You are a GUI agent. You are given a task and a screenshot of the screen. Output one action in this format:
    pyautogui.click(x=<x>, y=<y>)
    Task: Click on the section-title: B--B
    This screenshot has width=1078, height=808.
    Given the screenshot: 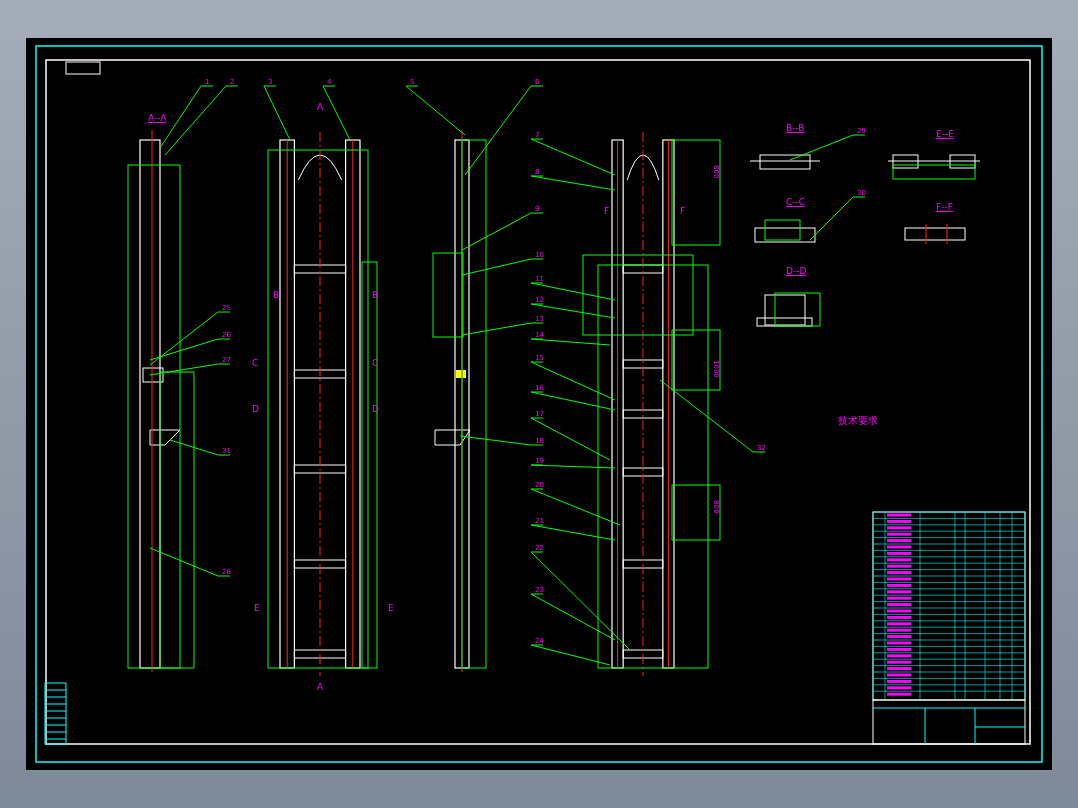 What is the action you would take?
    pyautogui.click(x=795, y=128)
    